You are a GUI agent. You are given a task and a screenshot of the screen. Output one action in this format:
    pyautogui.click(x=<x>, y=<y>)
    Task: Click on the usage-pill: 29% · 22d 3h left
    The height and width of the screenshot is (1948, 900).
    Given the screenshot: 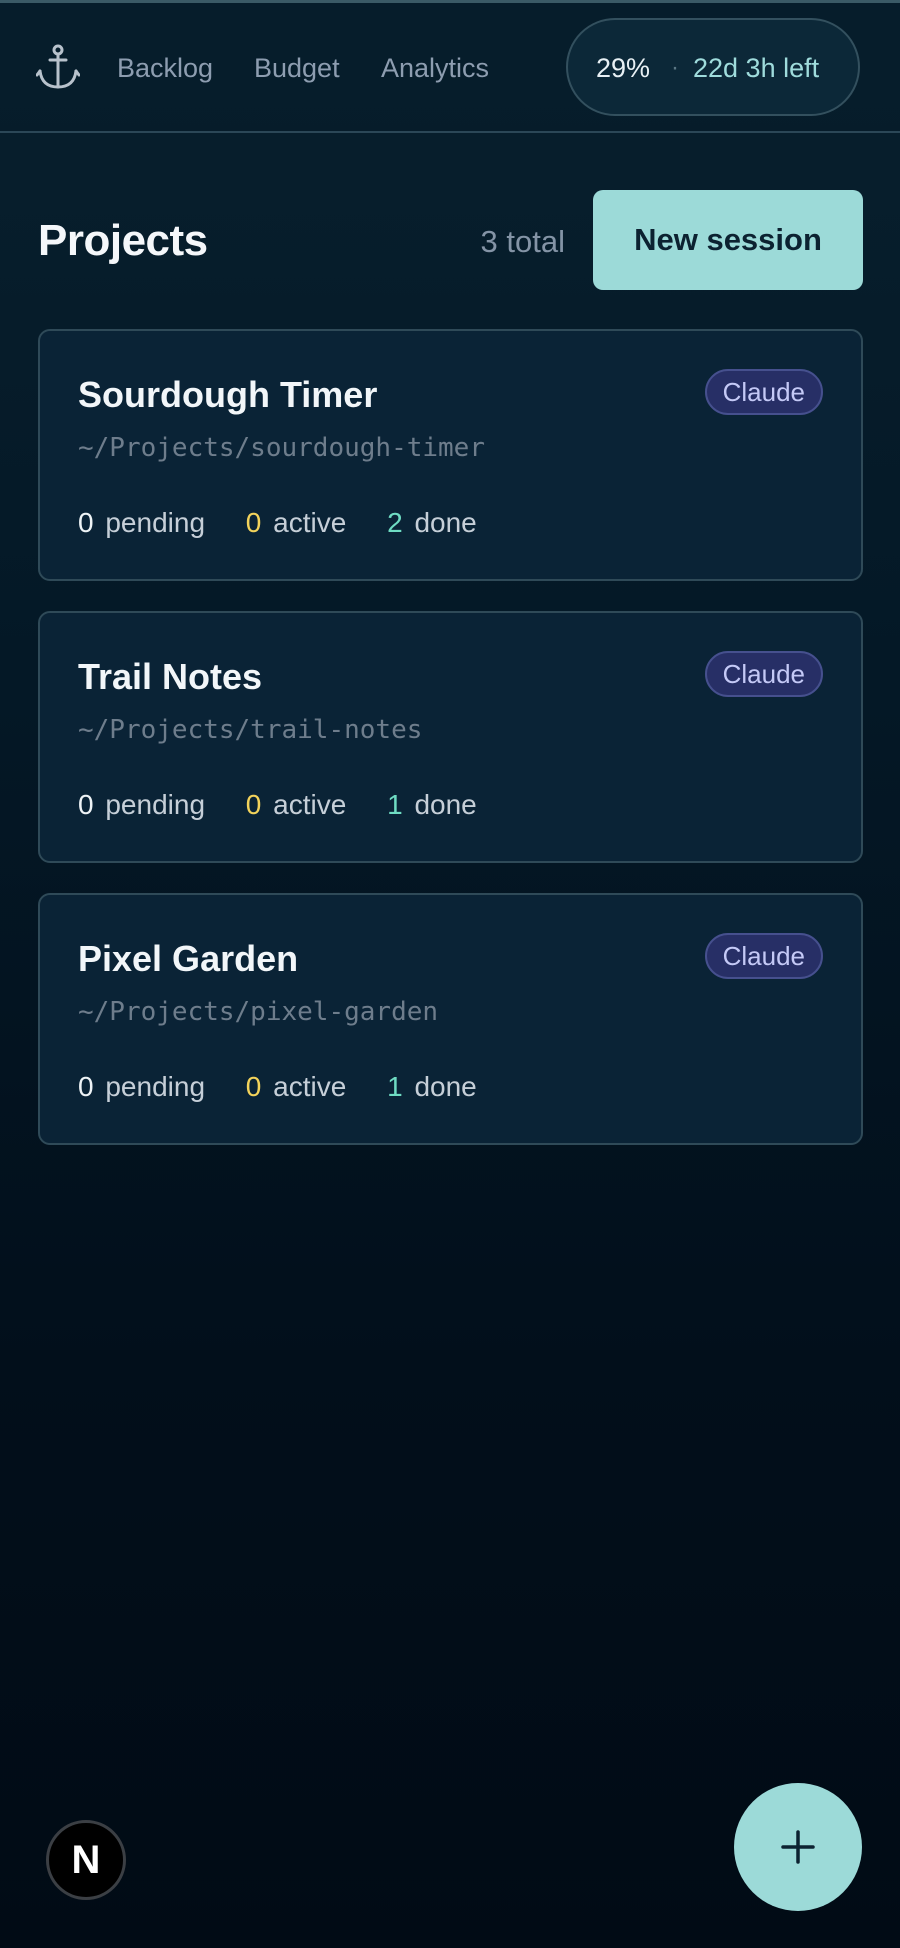 What is the action you would take?
    pyautogui.click(x=713, y=67)
    